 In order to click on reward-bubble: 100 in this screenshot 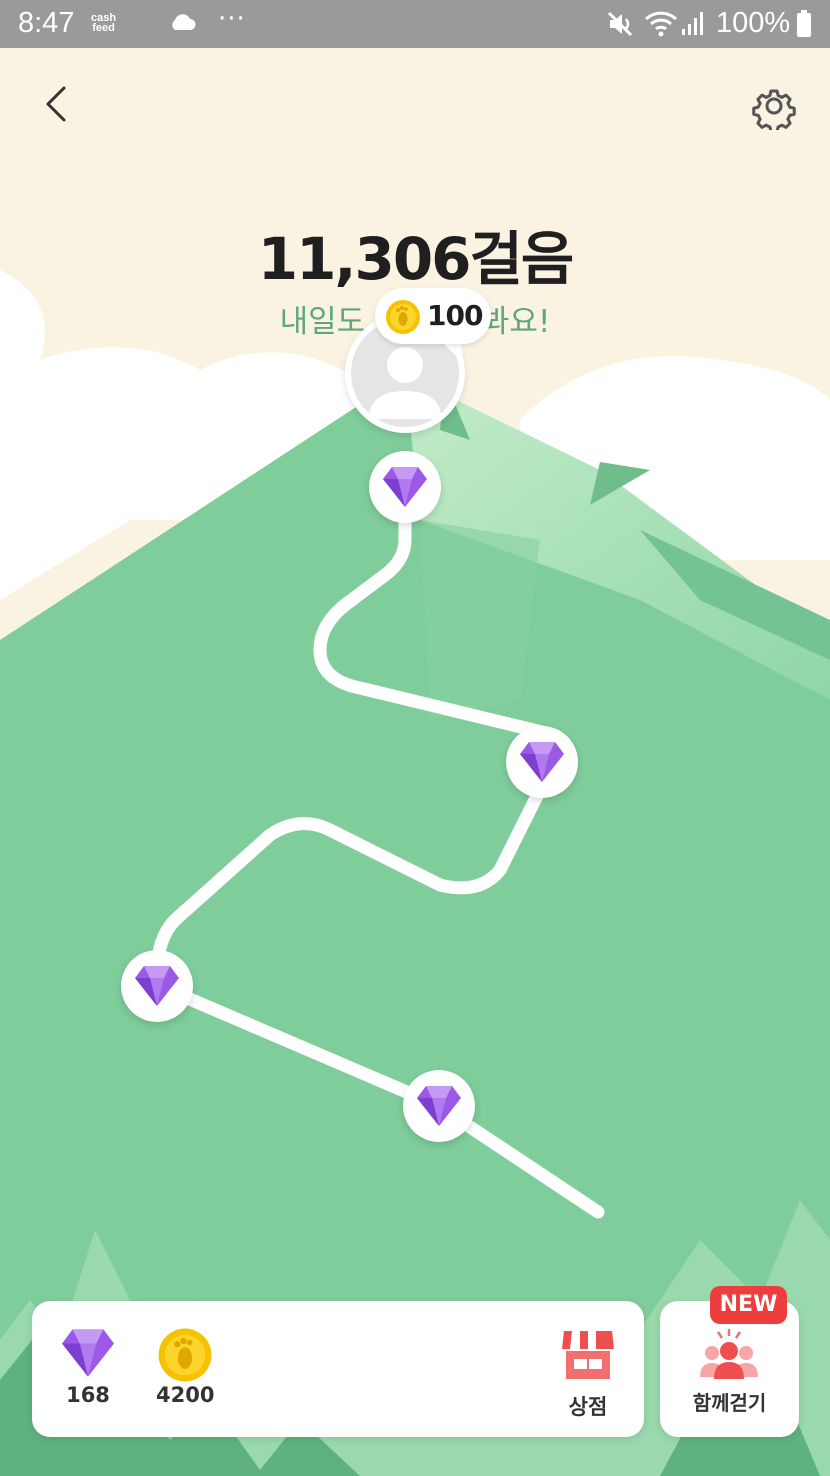, I will do `click(433, 316)`.